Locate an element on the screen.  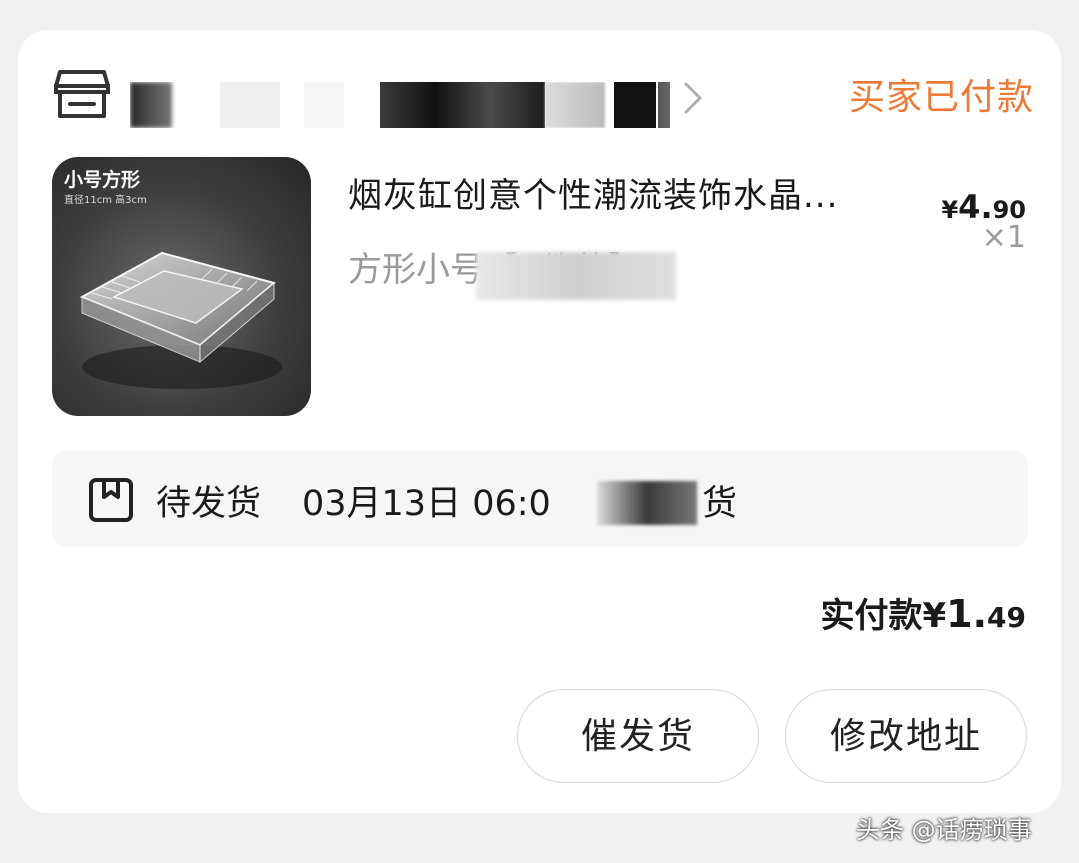
product-quantity: ×1 is located at coordinates (1003, 237).